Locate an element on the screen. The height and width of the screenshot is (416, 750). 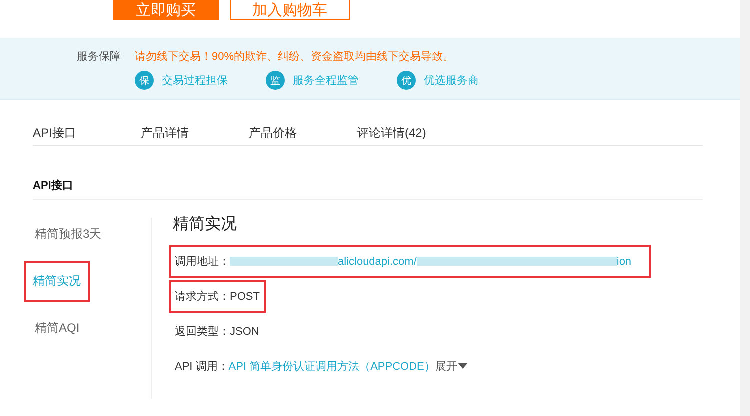
service-icon: 保 is located at coordinates (144, 80).